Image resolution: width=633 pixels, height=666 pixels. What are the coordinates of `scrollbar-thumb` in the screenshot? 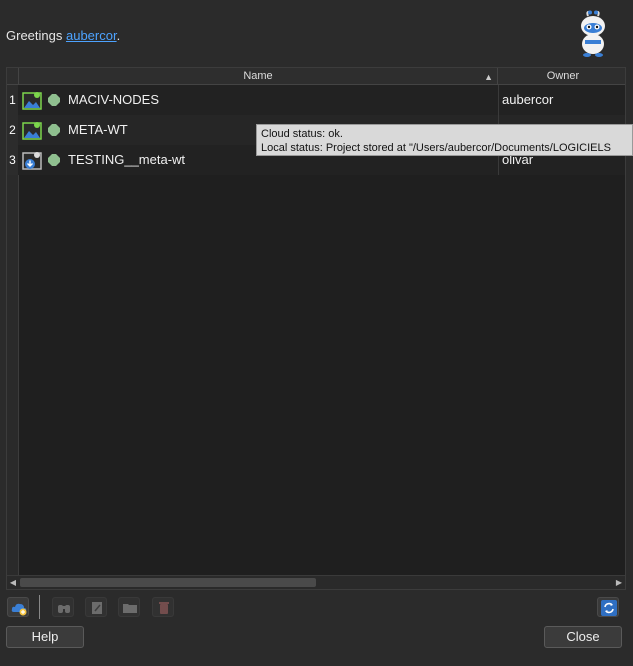 It's located at (168, 582).